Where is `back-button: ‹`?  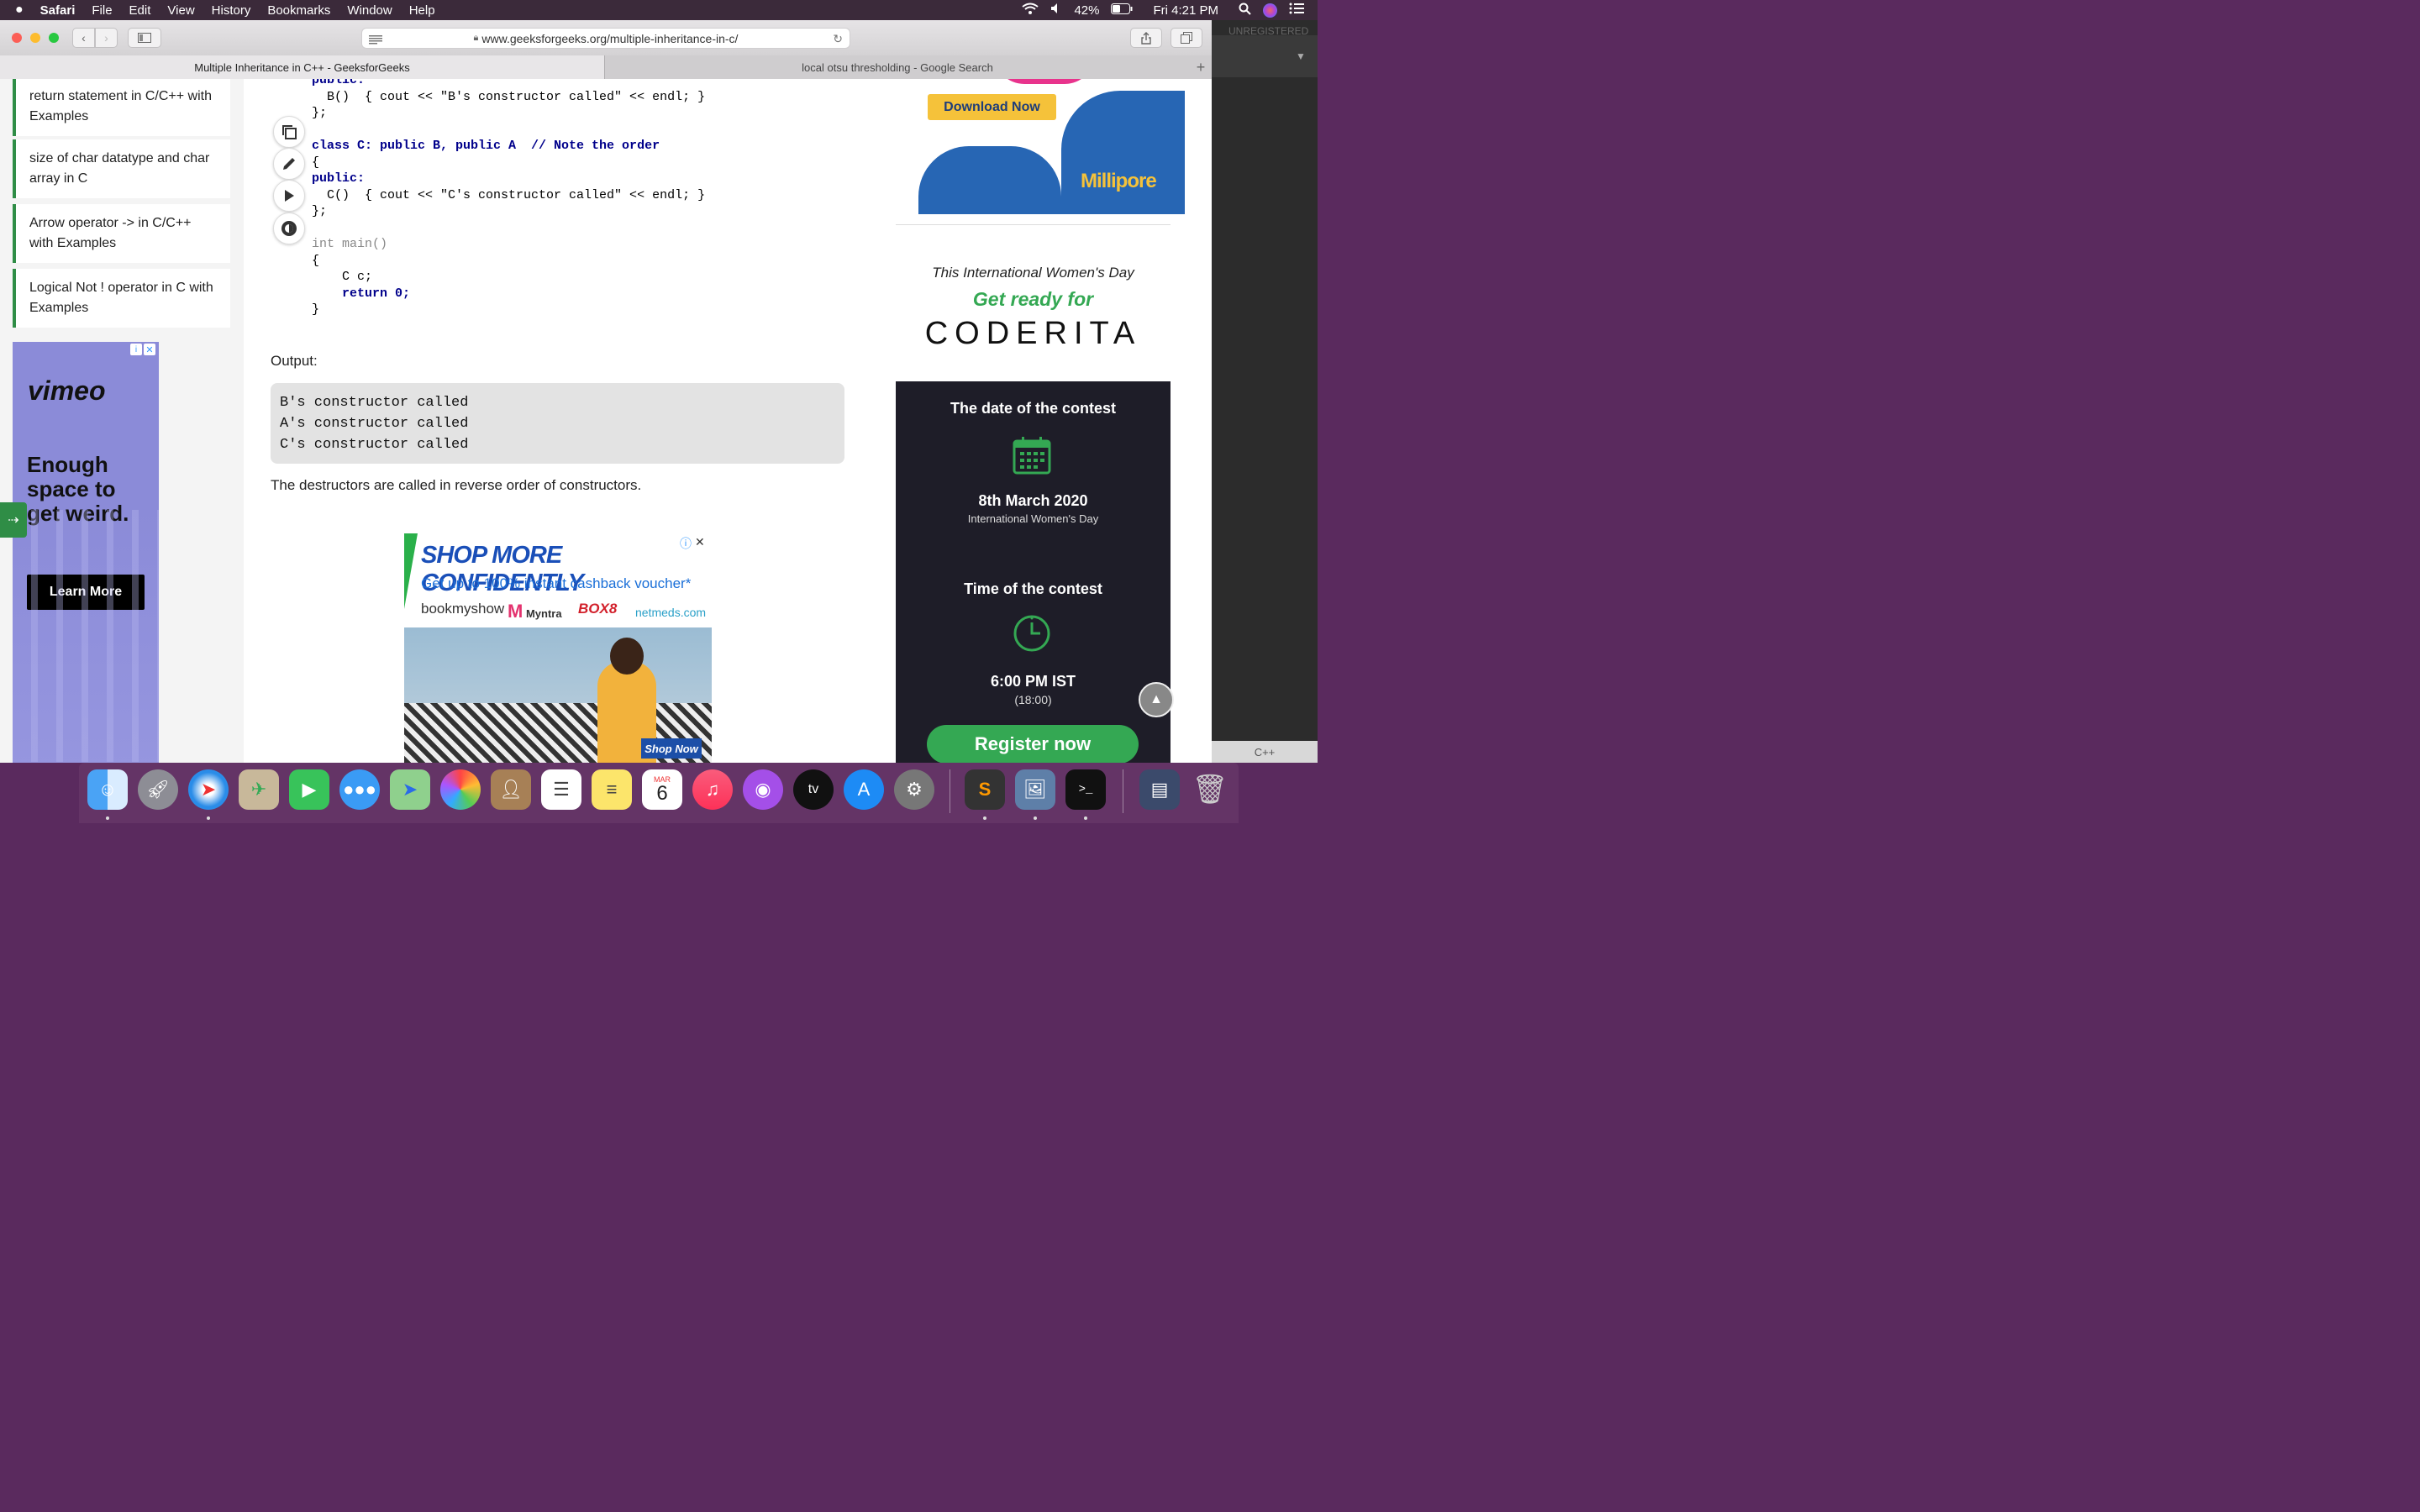
back-button: ‹ is located at coordinates (83, 38).